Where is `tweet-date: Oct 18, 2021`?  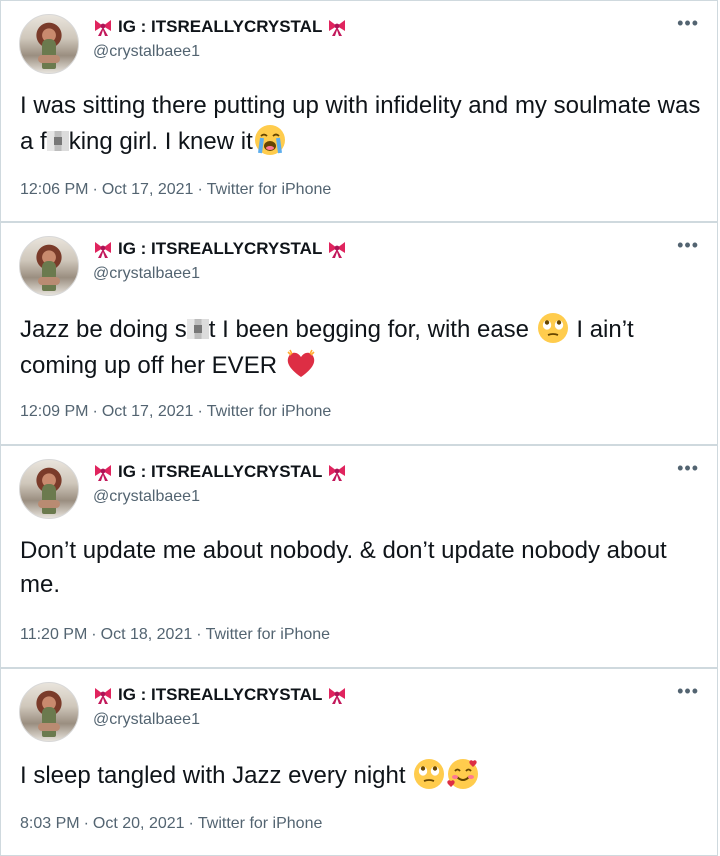
tweet-date: Oct 18, 2021 is located at coordinates (147, 634).